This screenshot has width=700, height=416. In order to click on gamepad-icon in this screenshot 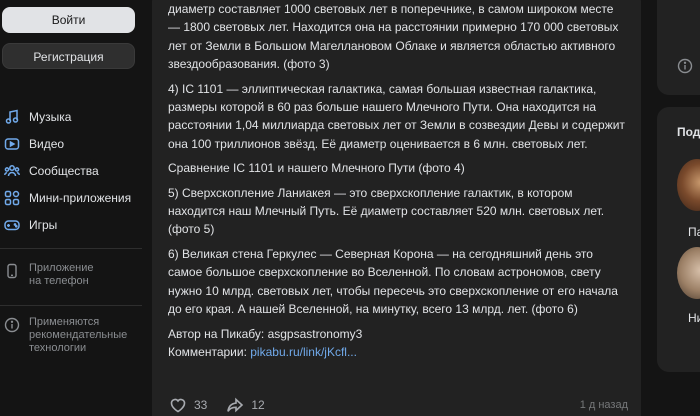, I will do `click(12, 225)`.